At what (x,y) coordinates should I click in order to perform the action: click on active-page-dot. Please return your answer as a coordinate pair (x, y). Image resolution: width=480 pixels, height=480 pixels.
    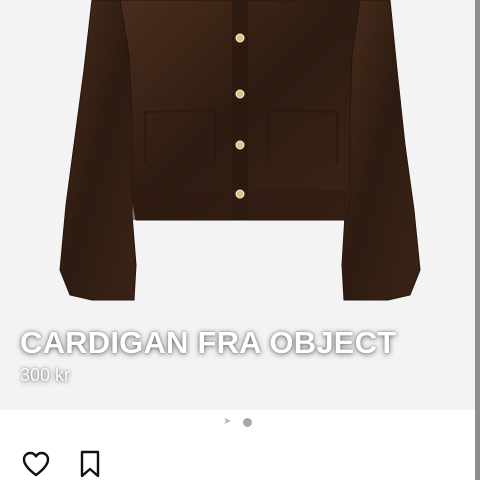
    Looking at the image, I should click on (247, 422).